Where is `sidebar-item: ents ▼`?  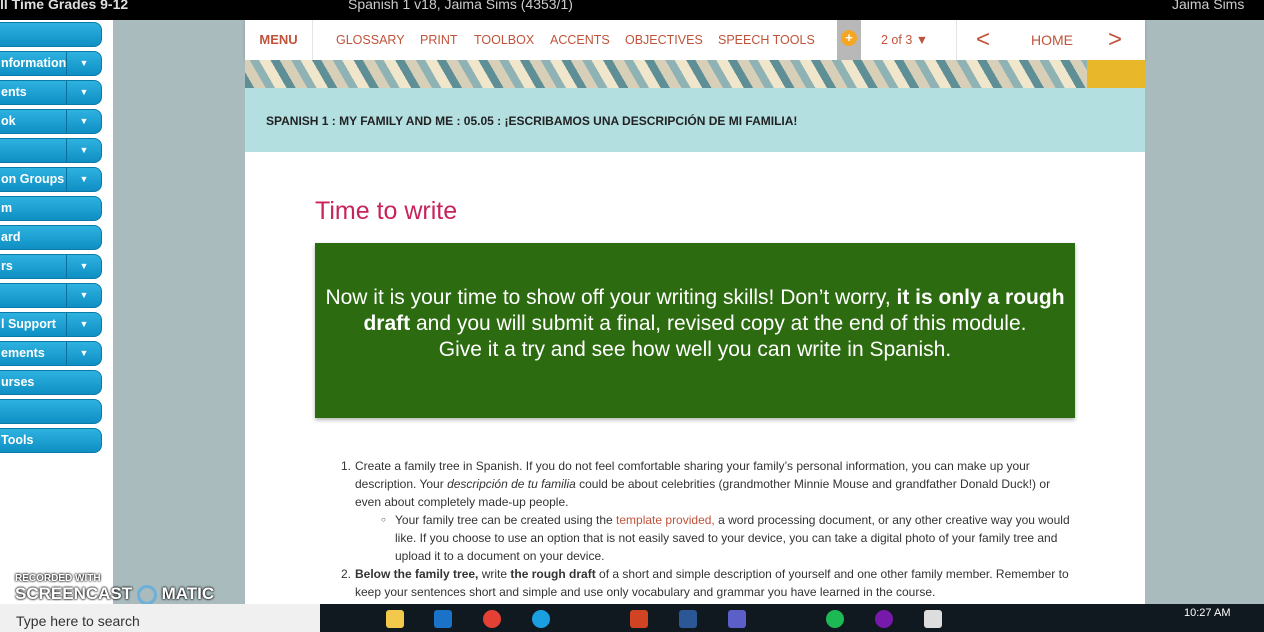
sidebar-item: ents ▼ is located at coordinates (51, 92).